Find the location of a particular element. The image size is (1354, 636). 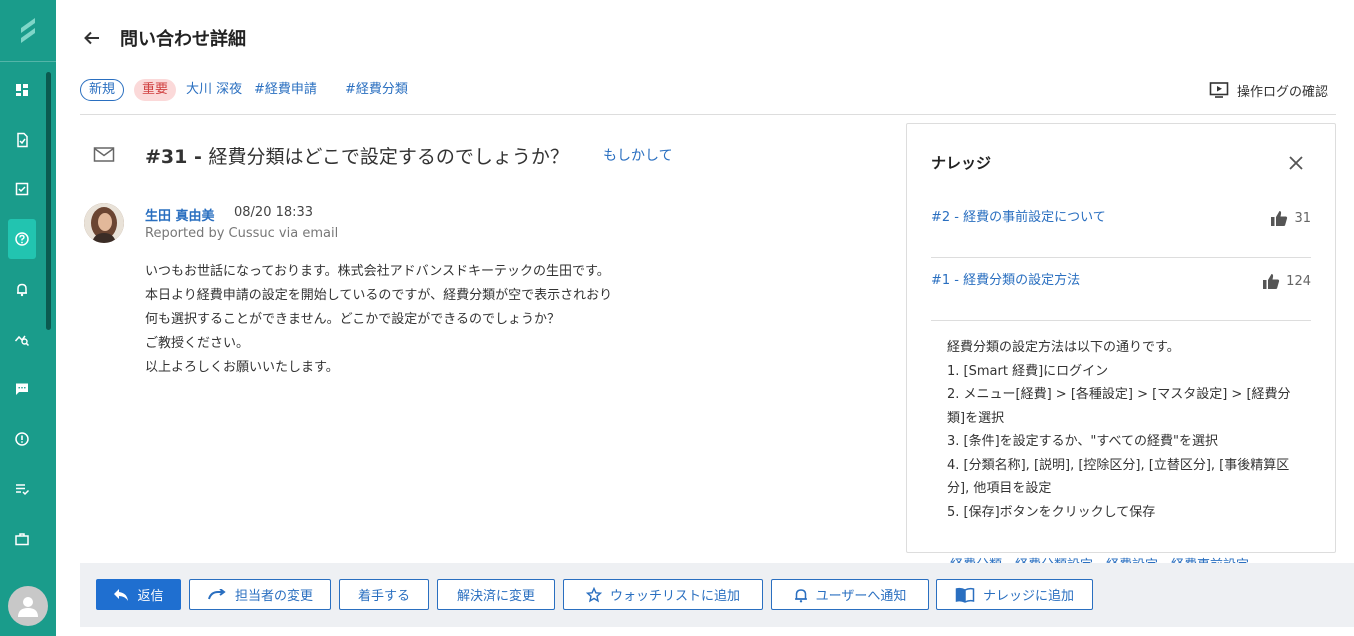

page-title: 問い合わせ詳細 is located at coordinates (183, 39).